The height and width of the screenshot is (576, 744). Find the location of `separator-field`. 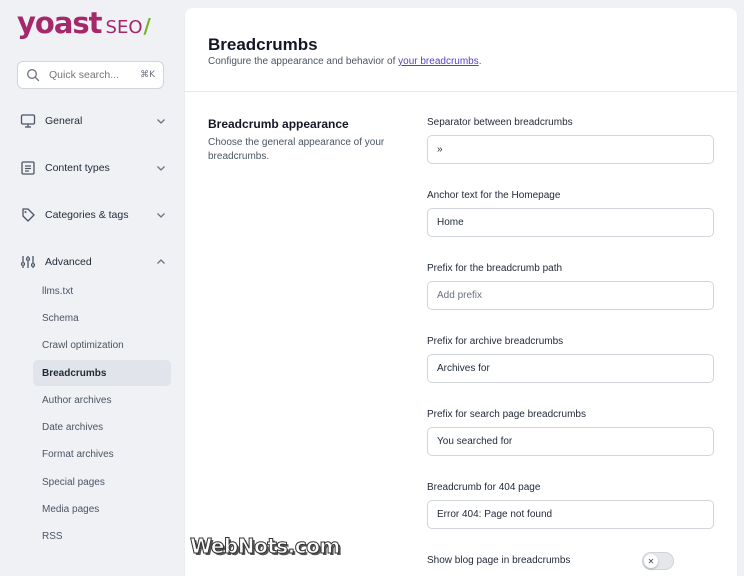

separator-field is located at coordinates (570, 149).